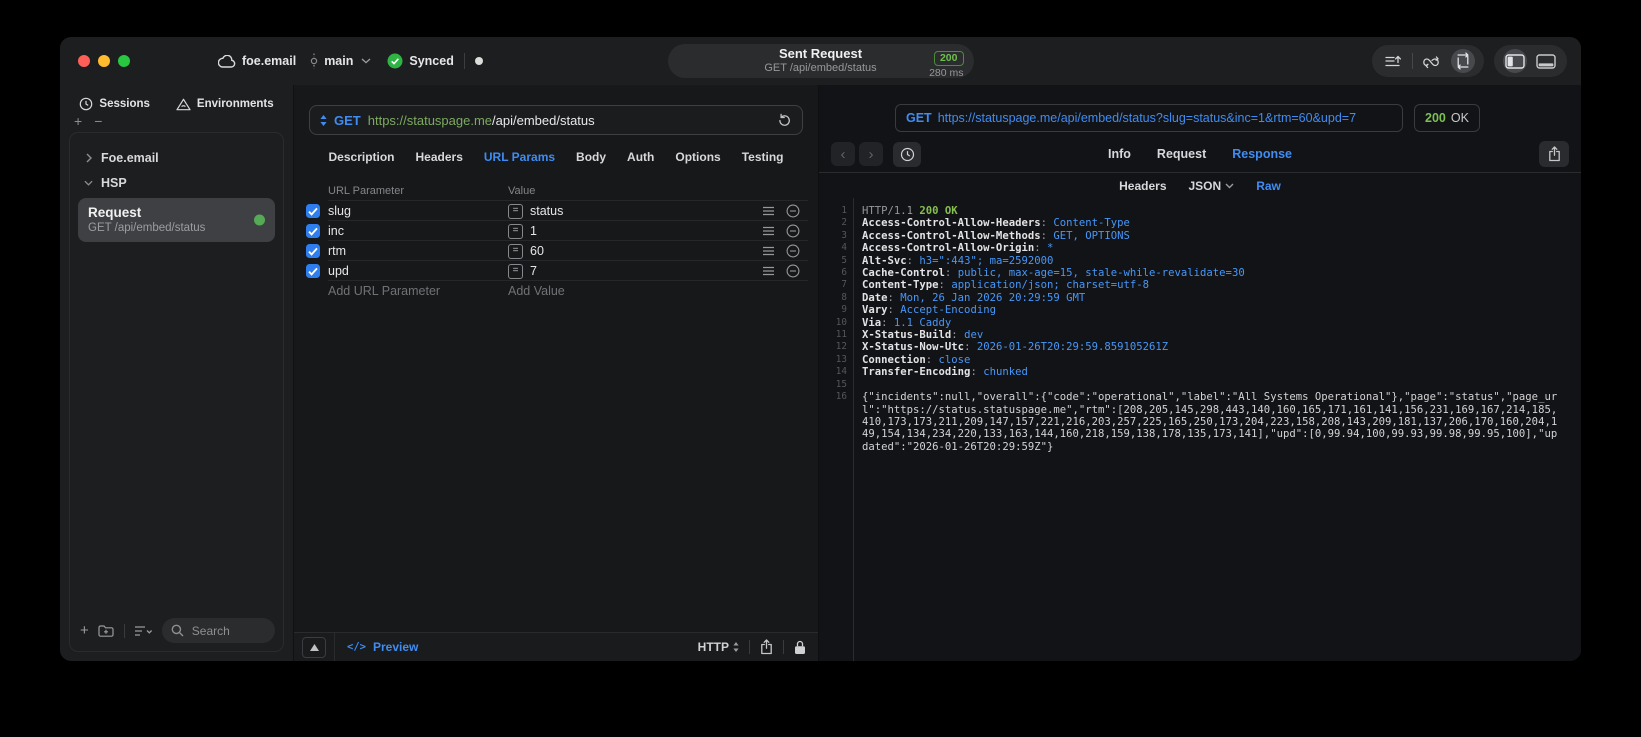 This screenshot has width=1641, height=737. Describe the element at coordinates (176, 220) in the screenshot. I see `request-list-item-selected: Request GET /api/embed/status` at that location.